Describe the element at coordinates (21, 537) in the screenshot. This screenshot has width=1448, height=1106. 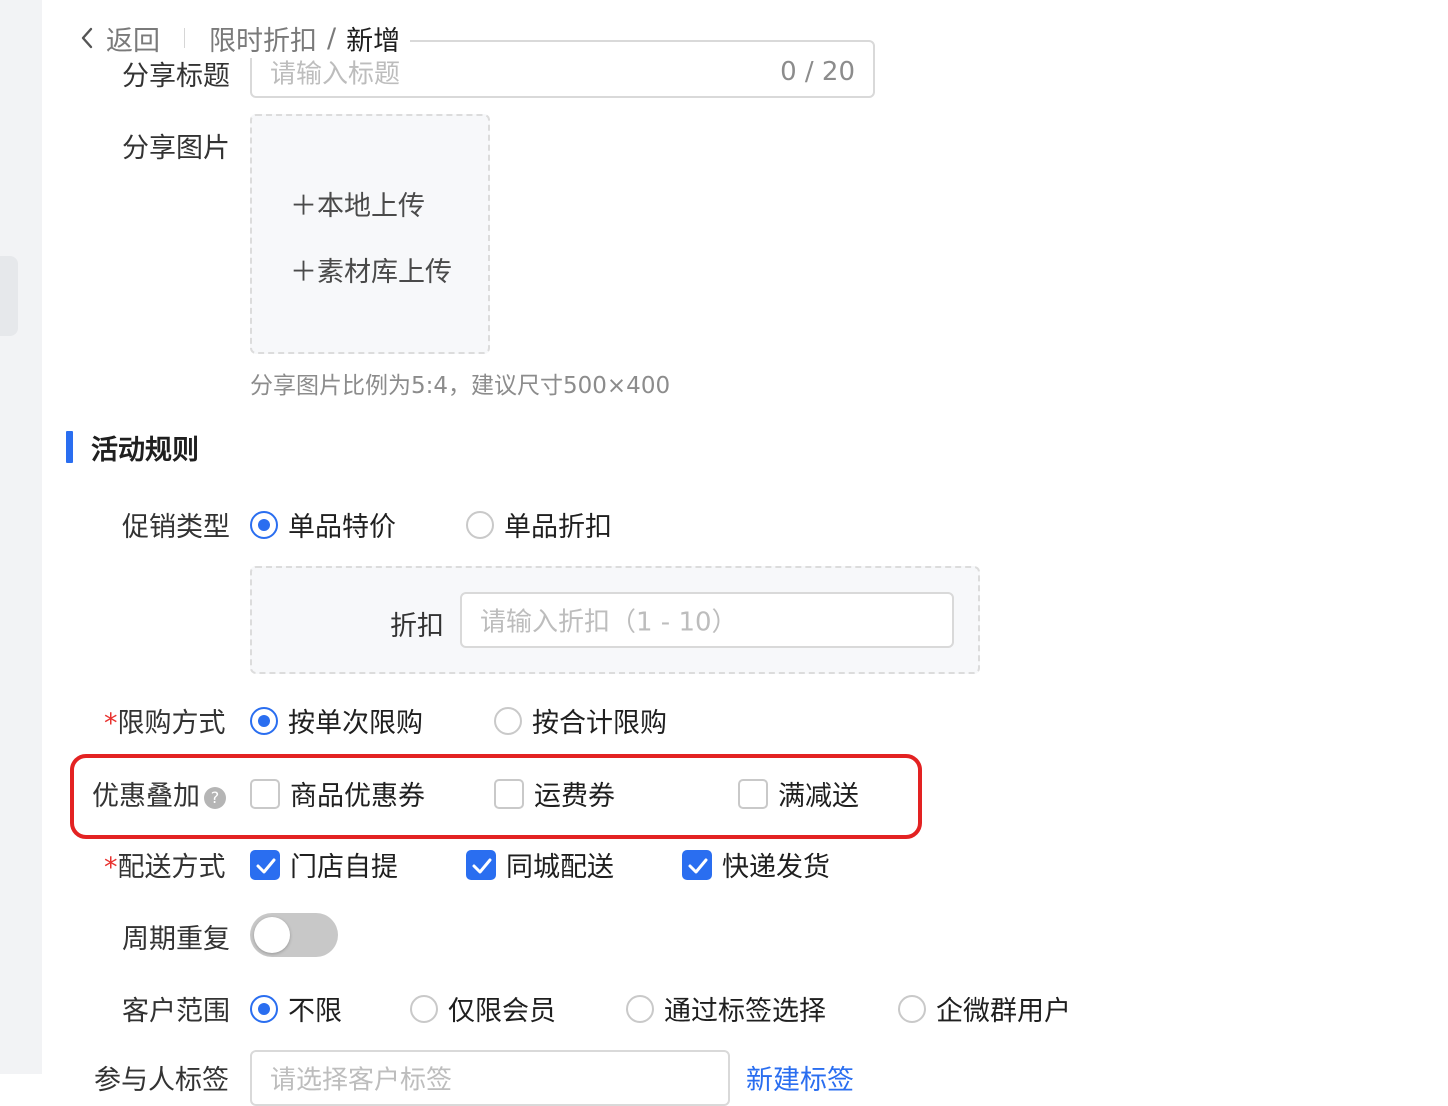
I see `left-rail` at that location.